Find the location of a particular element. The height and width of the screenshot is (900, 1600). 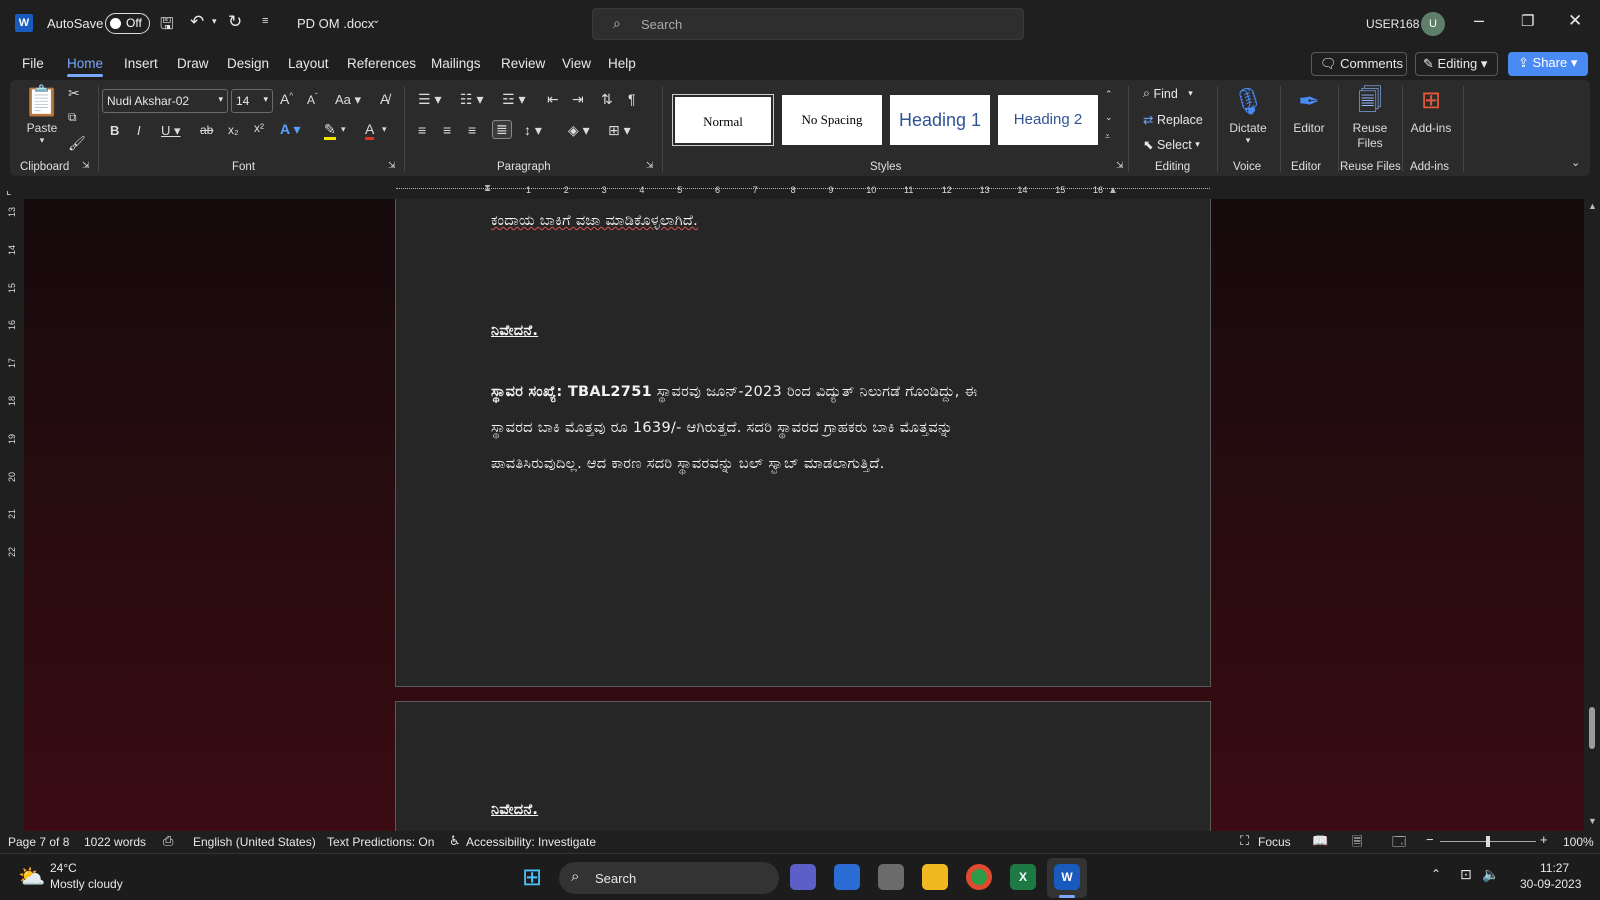

tab-draw: Draw is located at coordinates (193, 63).